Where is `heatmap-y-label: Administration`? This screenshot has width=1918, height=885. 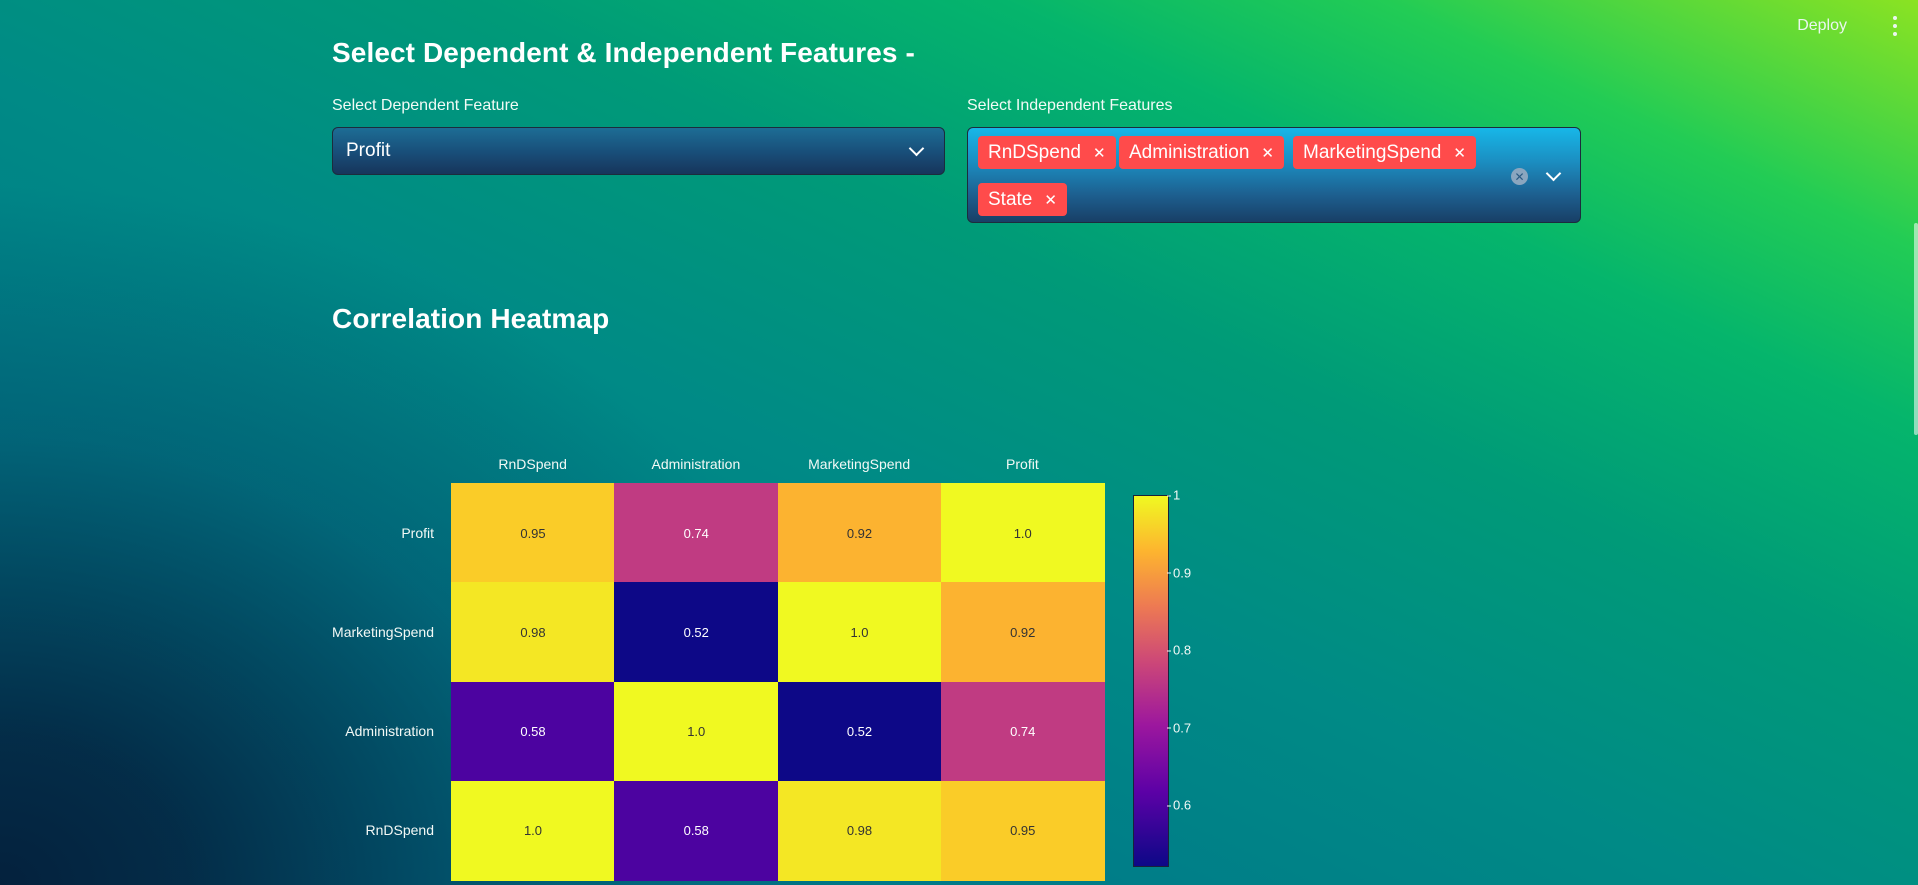 heatmap-y-label: Administration is located at coordinates (389, 731).